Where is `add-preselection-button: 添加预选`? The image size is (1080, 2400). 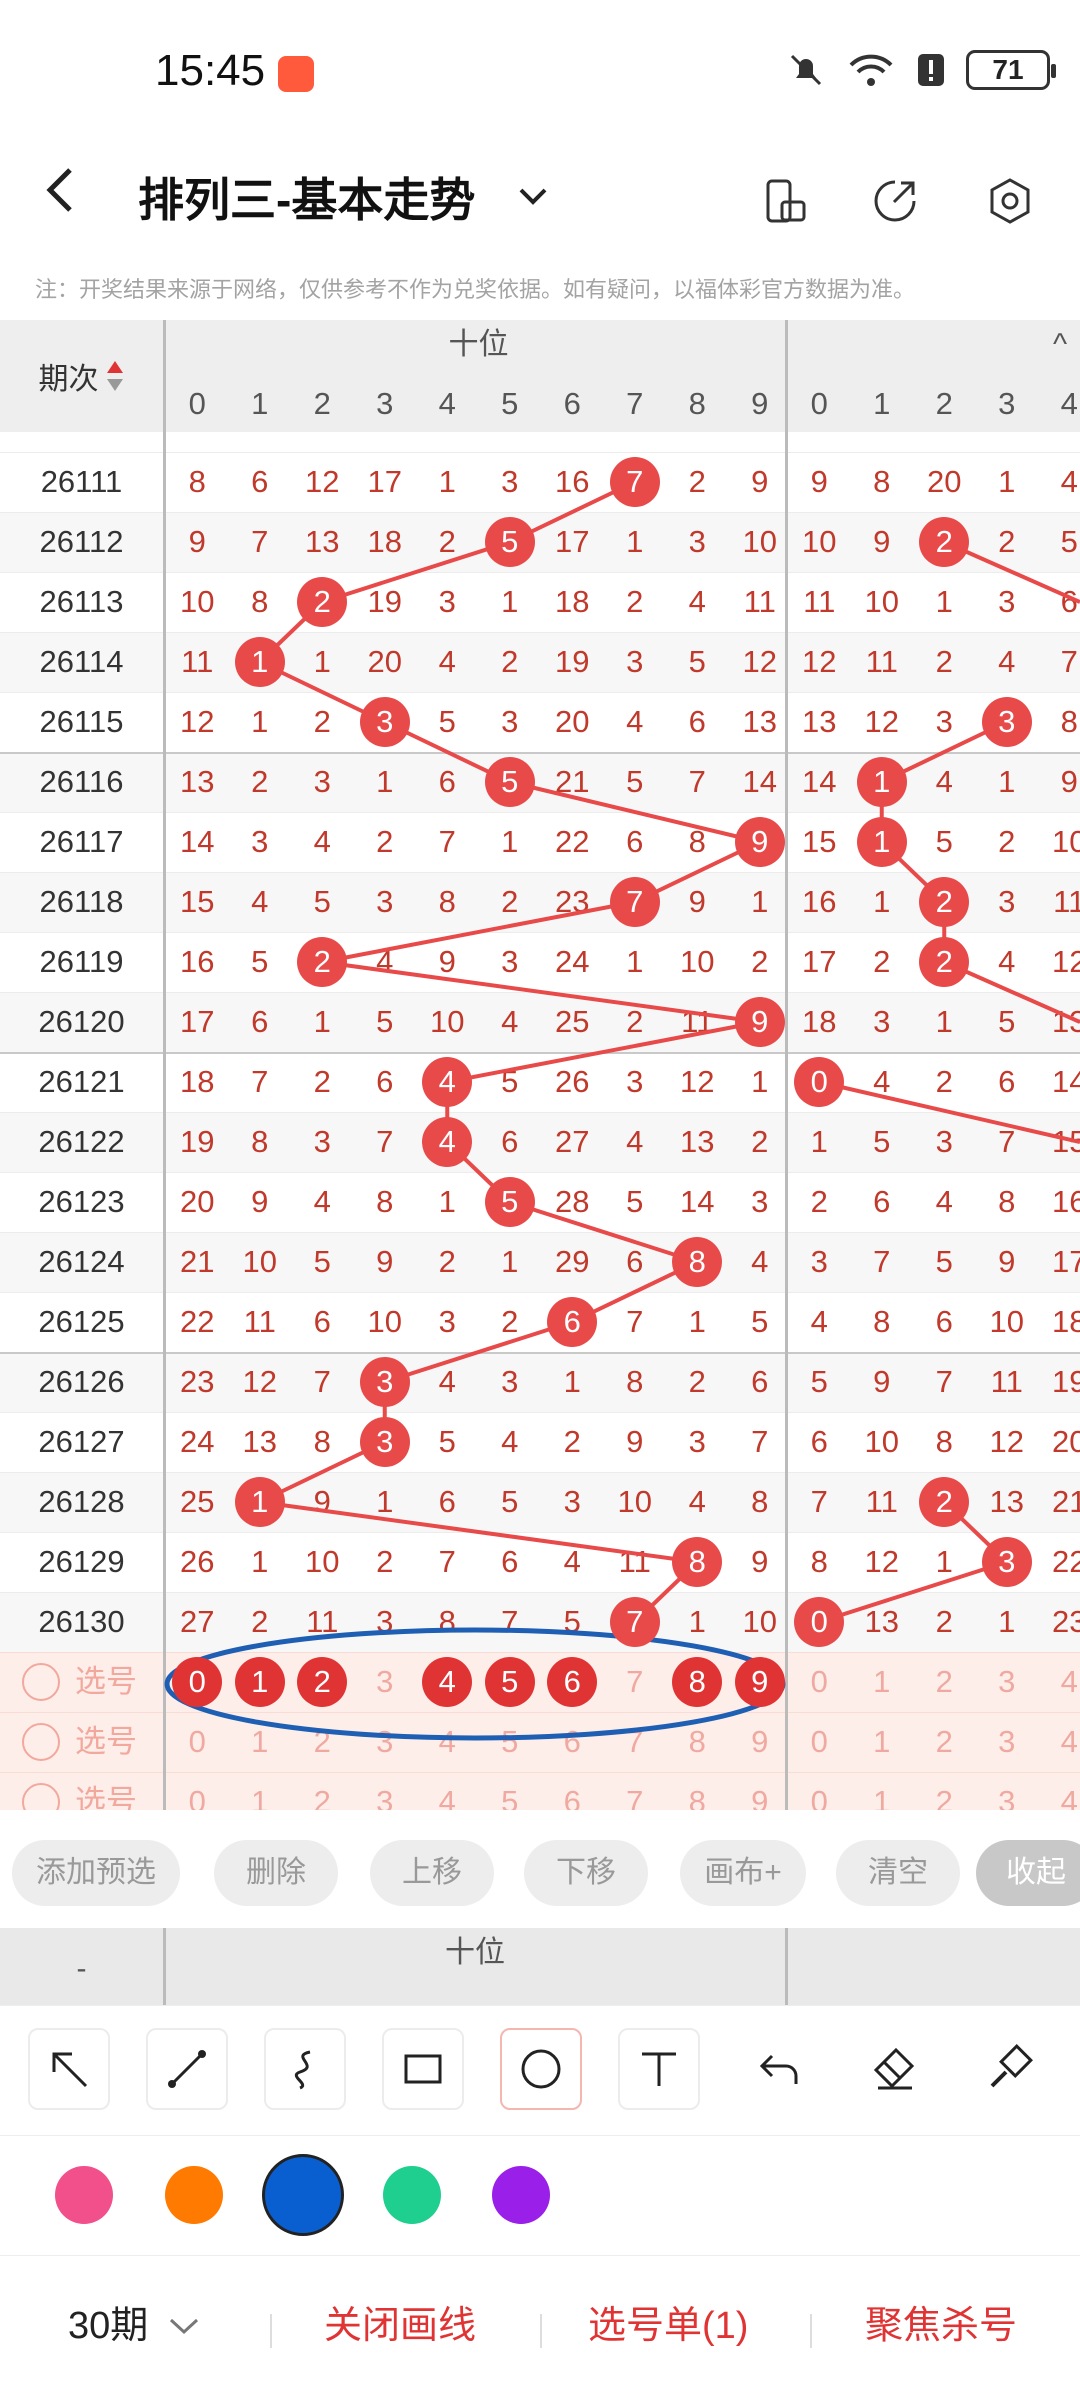 add-preselection-button: 添加预选 is located at coordinates (96, 1873).